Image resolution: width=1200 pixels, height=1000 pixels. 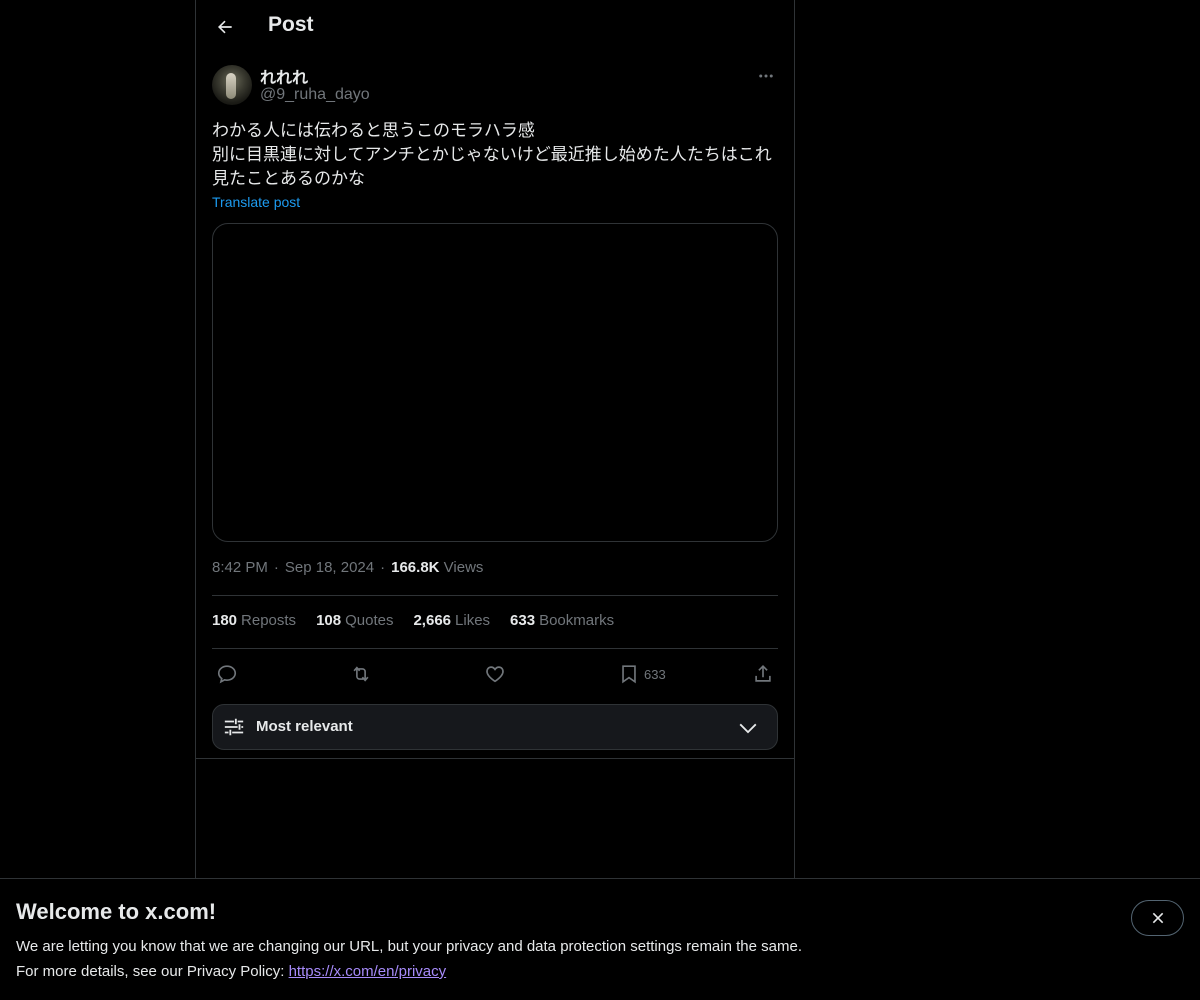 I want to click on bookmark-count: 633, so click(x=655, y=674).